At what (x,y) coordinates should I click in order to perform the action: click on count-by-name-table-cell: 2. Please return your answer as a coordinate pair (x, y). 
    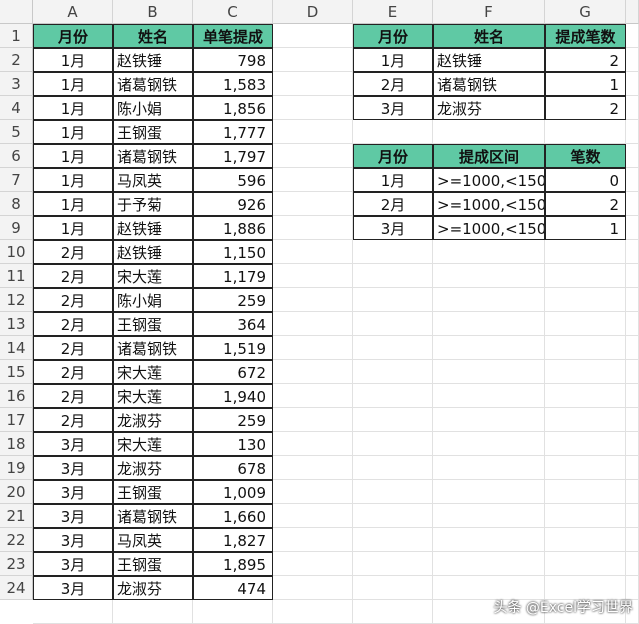
    Looking at the image, I should click on (585, 60).